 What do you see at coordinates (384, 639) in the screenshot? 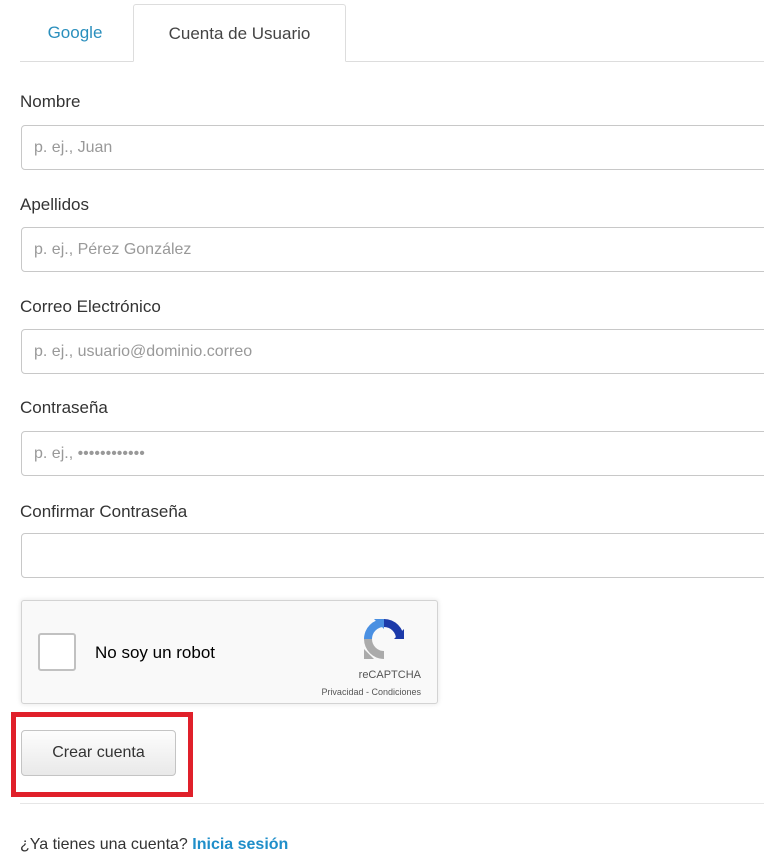
I see `recaptcha-logo-icon` at bounding box center [384, 639].